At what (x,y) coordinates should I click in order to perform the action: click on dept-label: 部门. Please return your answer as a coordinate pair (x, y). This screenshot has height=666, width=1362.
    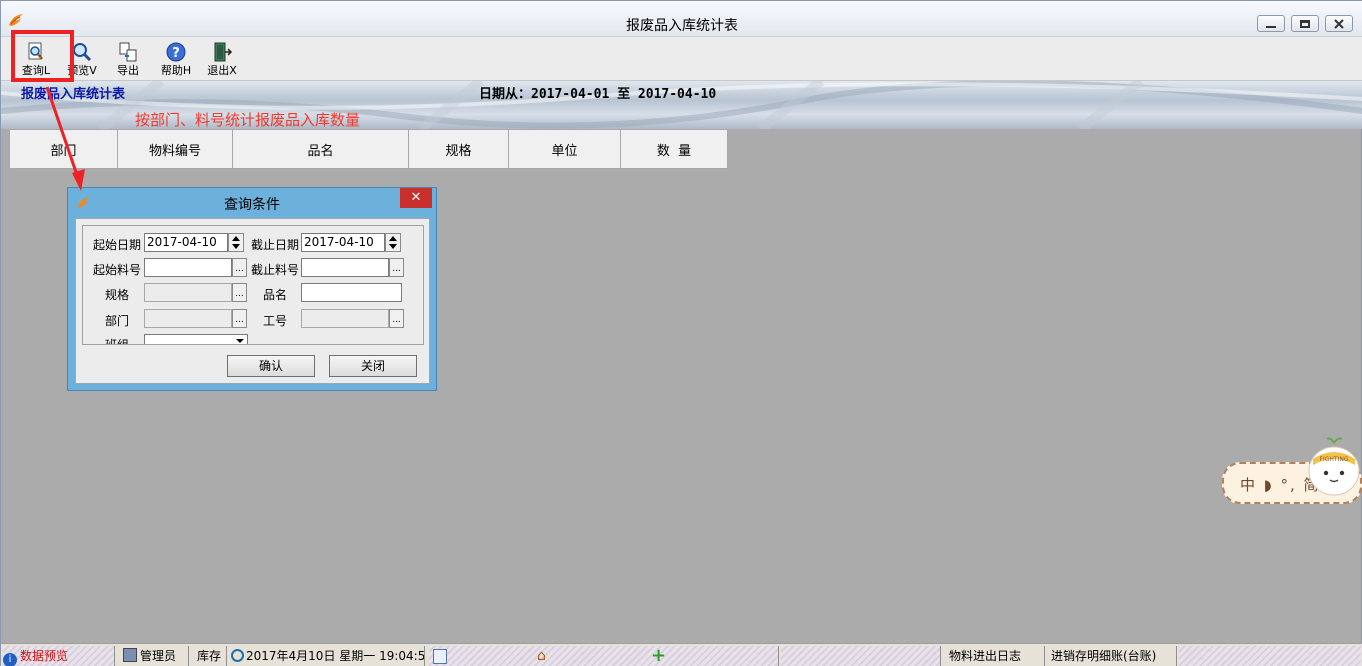
    Looking at the image, I should click on (116, 321).